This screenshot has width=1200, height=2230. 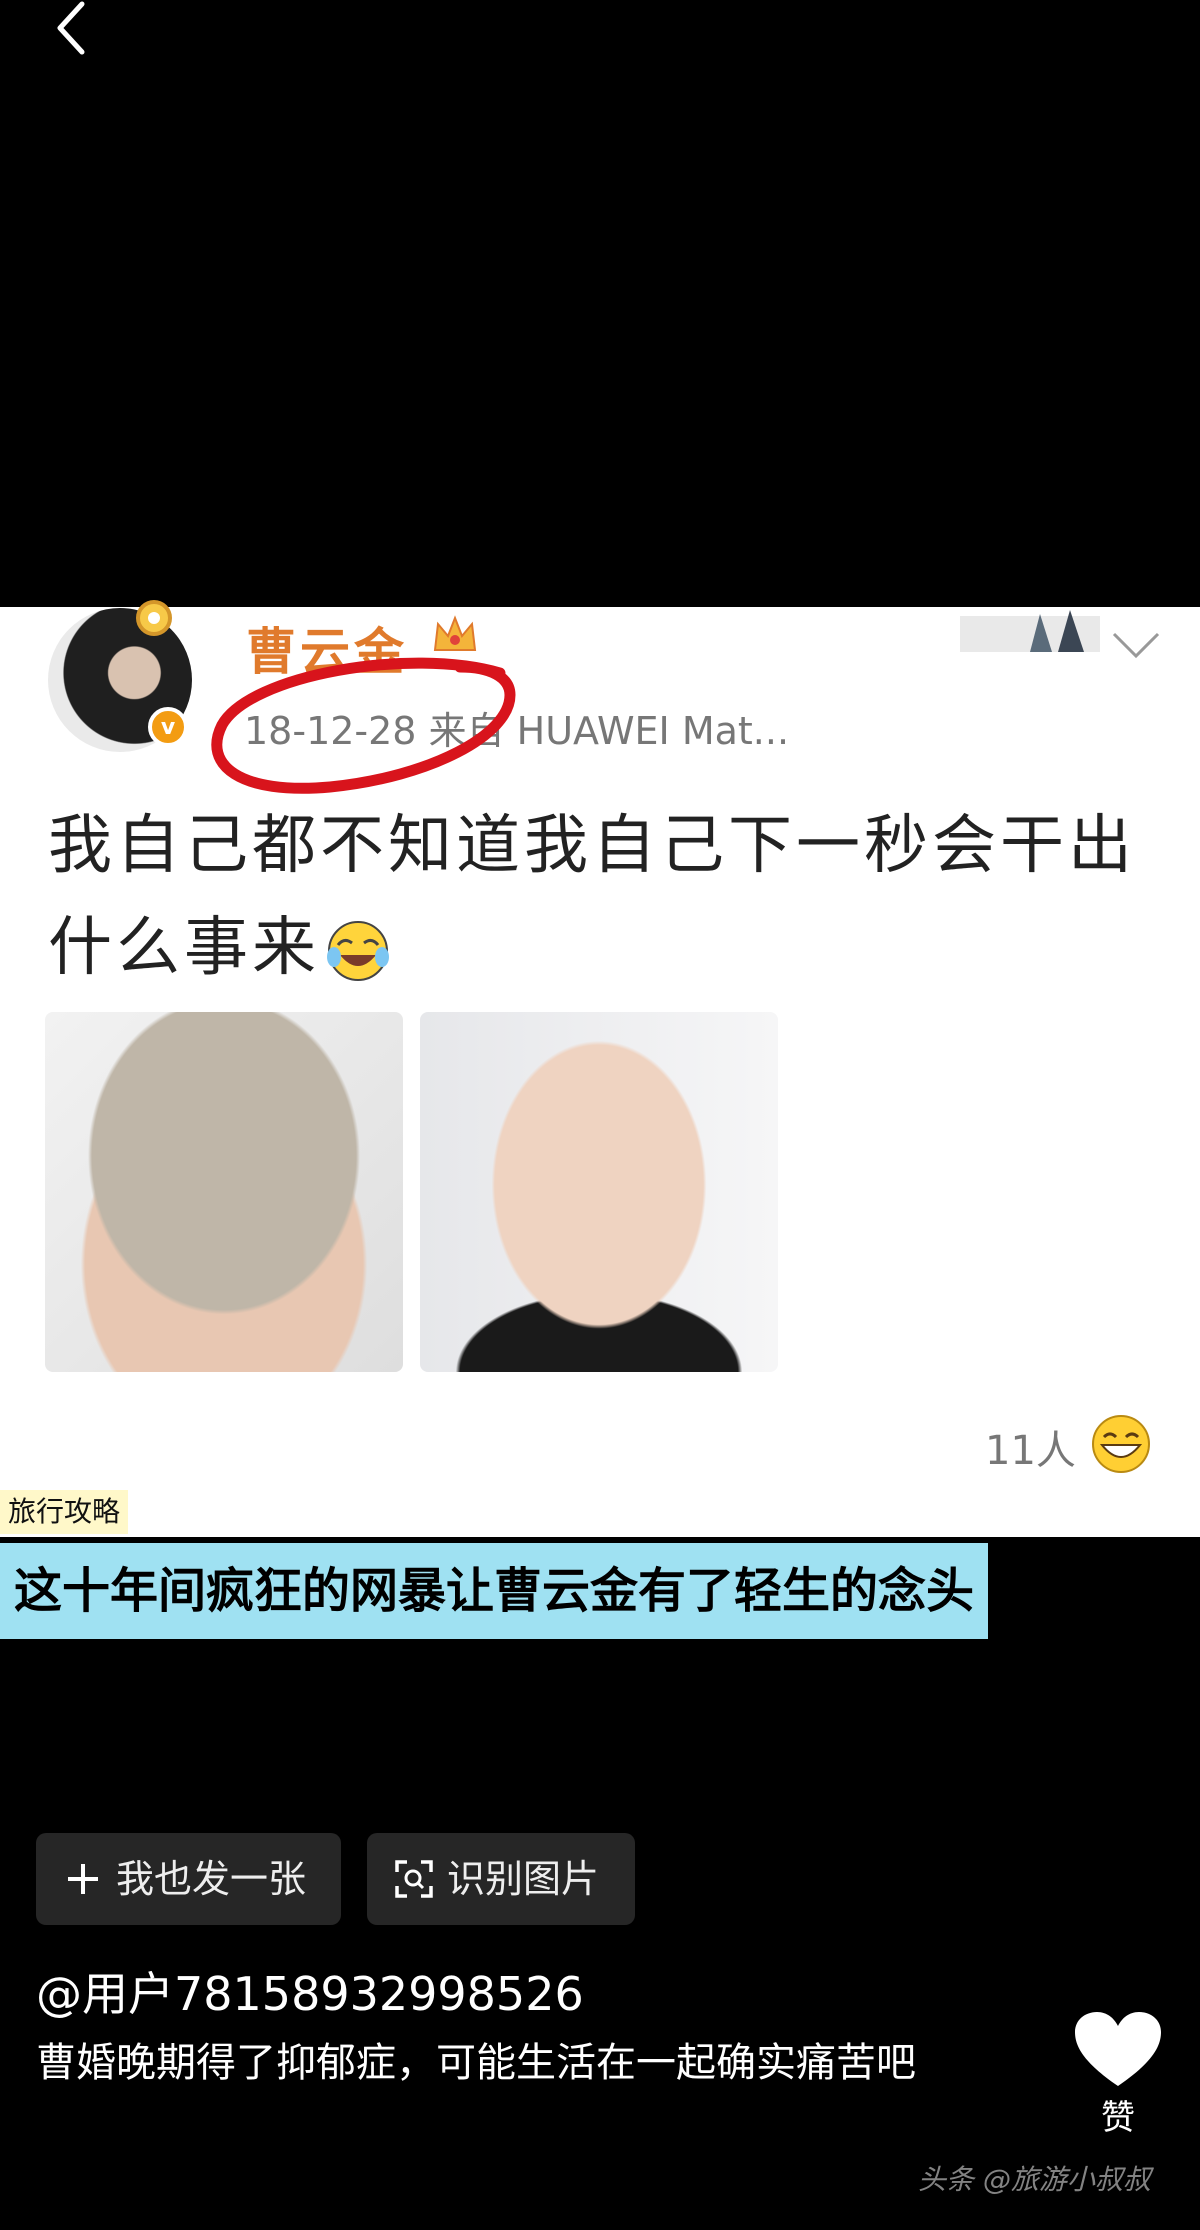 What do you see at coordinates (310, 1991) in the screenshot?
I see `comment-username: @用户78158932998526` at bounding box center [310, 1991].